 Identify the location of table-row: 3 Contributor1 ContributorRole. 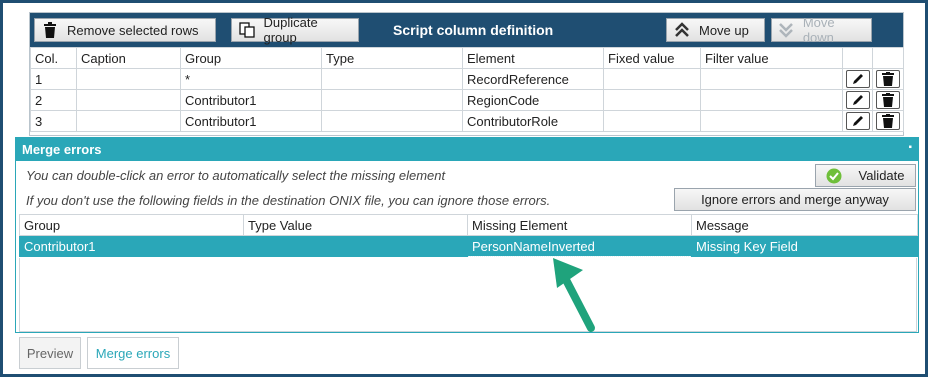
(467, 121).